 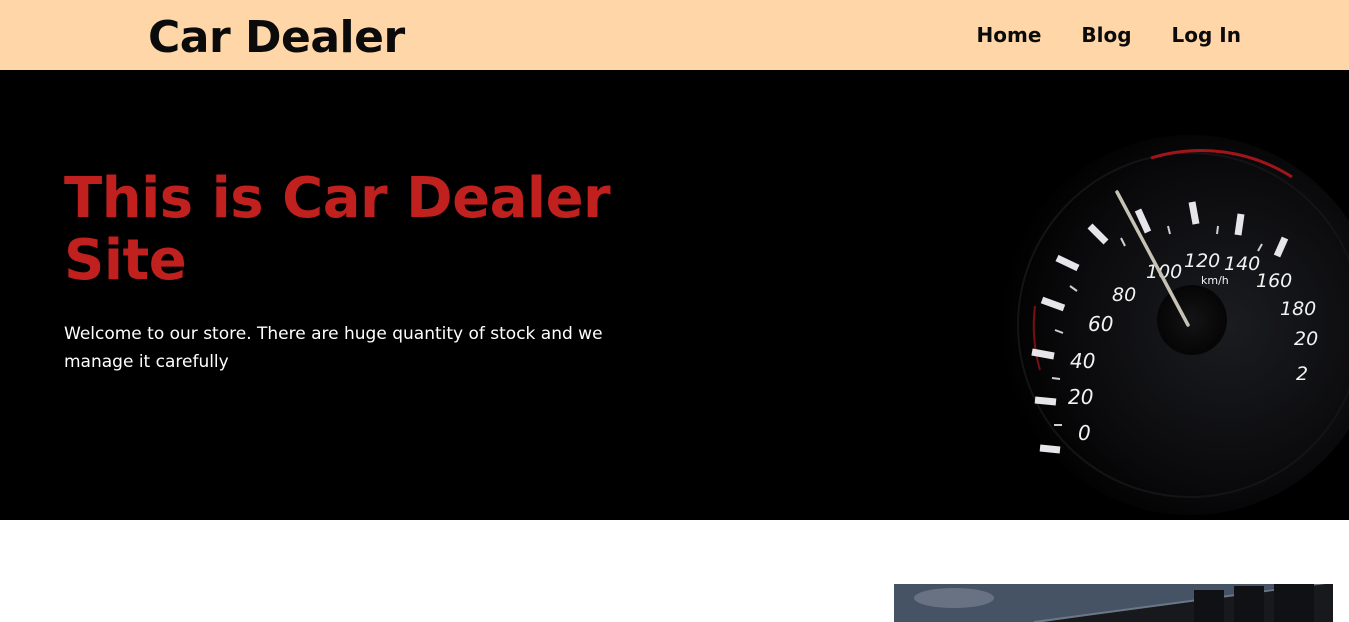 I want to click on speed-label: 60, so click(x=1100, y=324).